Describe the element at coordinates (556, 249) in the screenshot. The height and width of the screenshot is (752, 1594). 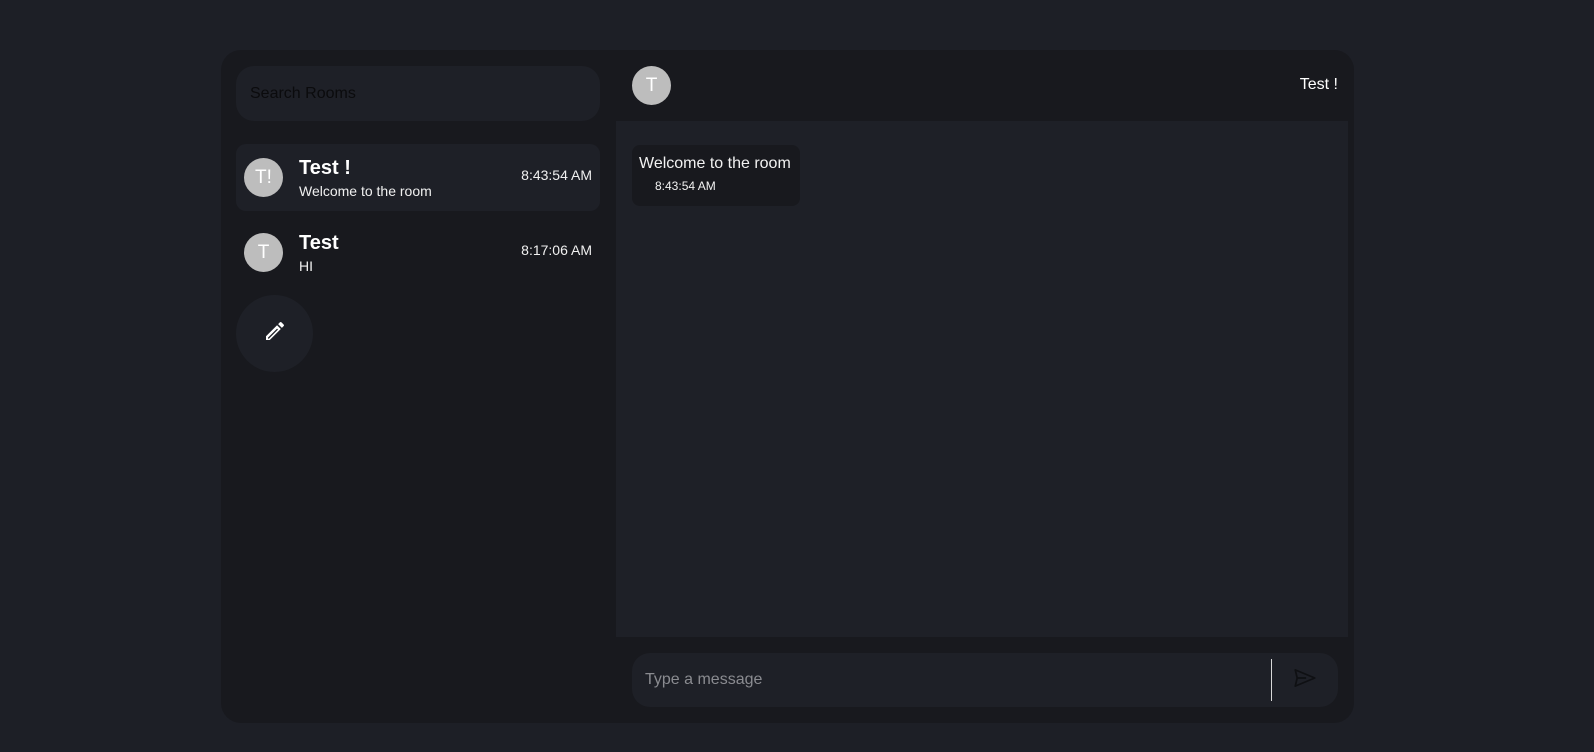
I see `room-time: 8:17:06 AM` at that location.